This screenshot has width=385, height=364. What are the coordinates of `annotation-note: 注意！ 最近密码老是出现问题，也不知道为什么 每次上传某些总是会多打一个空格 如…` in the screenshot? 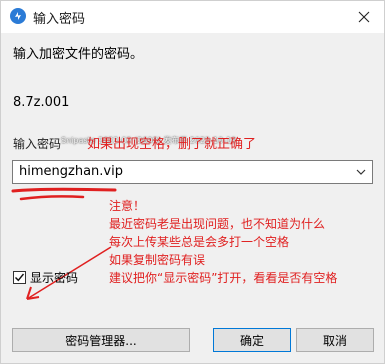 It's located at (223, 242).